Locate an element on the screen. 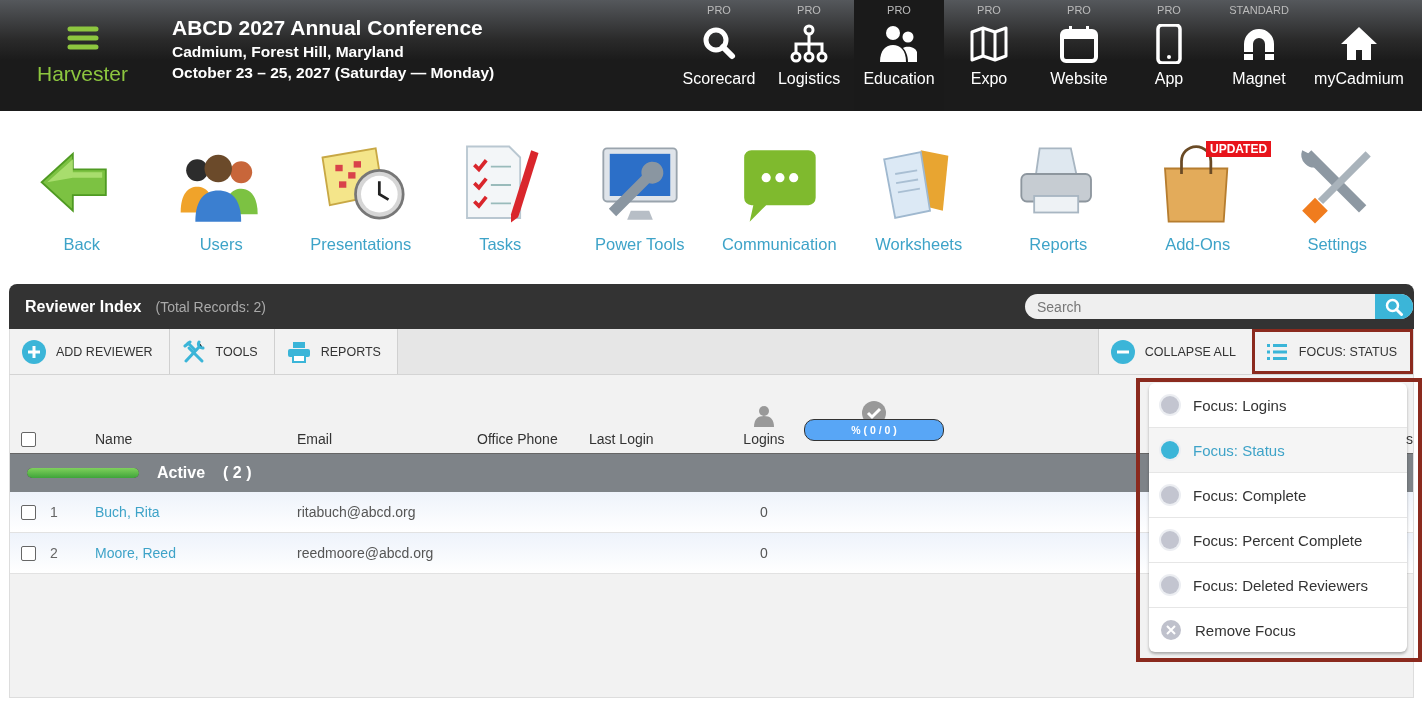 This screenshot has width=1422, height=708. person-icon is located at coordinates (764, 416).